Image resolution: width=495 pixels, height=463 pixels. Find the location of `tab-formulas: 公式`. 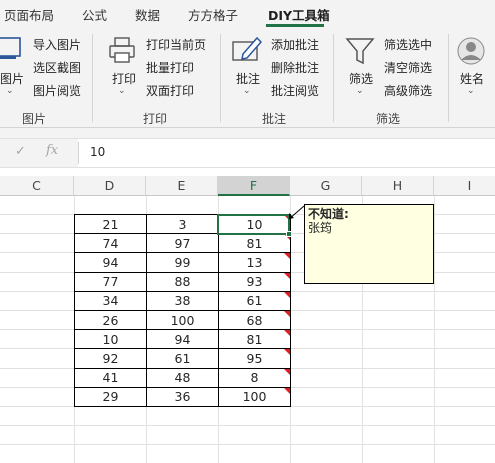

tab-formulas: 公式 is located at coordinates (94, 14).